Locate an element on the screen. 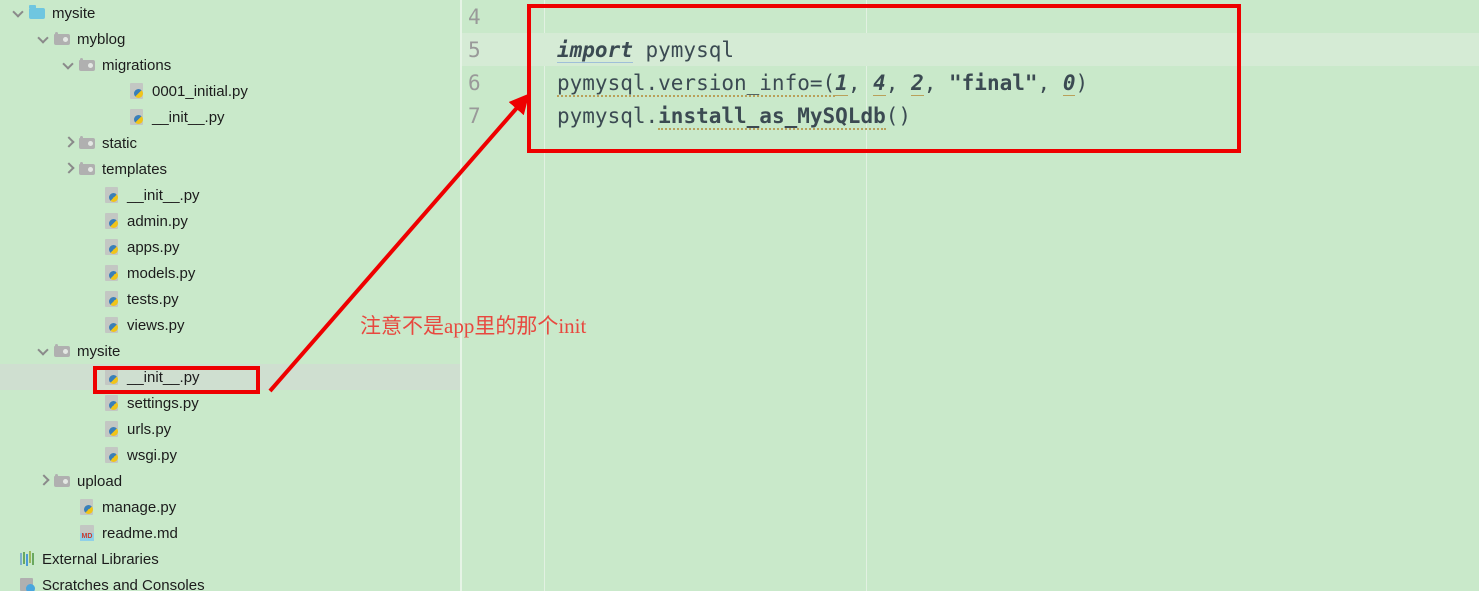 This screenshot has width=1479, height=591. tree-item-label: manage.py is located at coordinates (139, 507).